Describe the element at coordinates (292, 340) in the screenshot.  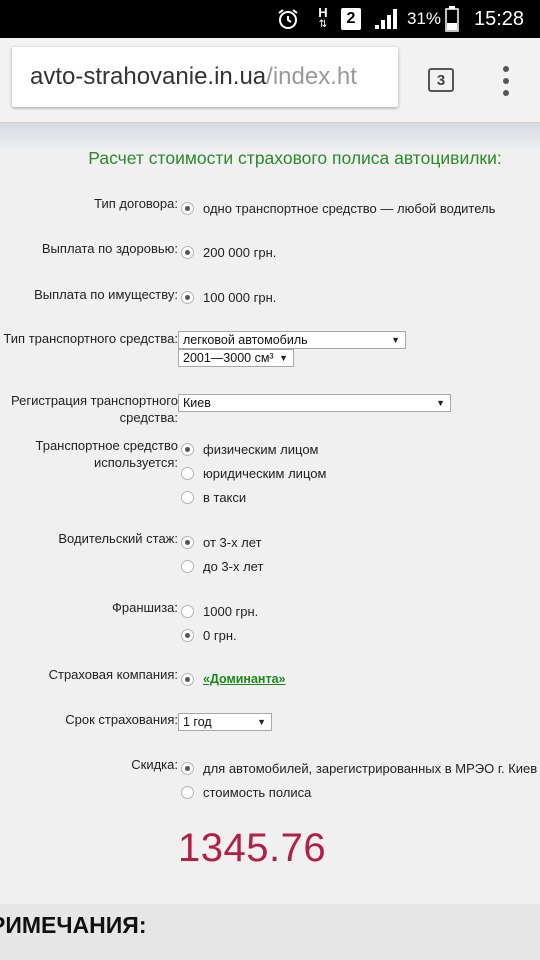
I see `vehicle-type-select: легковой автомобиль ▼` at that location.